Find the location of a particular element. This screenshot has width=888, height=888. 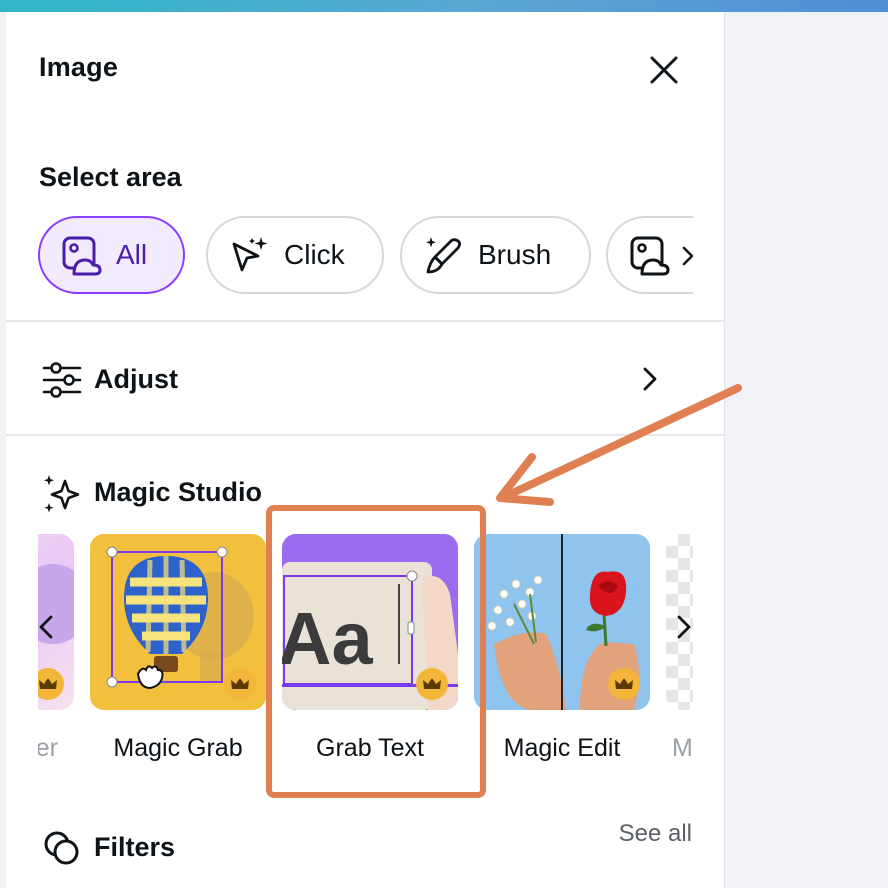

card-label: M is located at coordinates (682, 748).